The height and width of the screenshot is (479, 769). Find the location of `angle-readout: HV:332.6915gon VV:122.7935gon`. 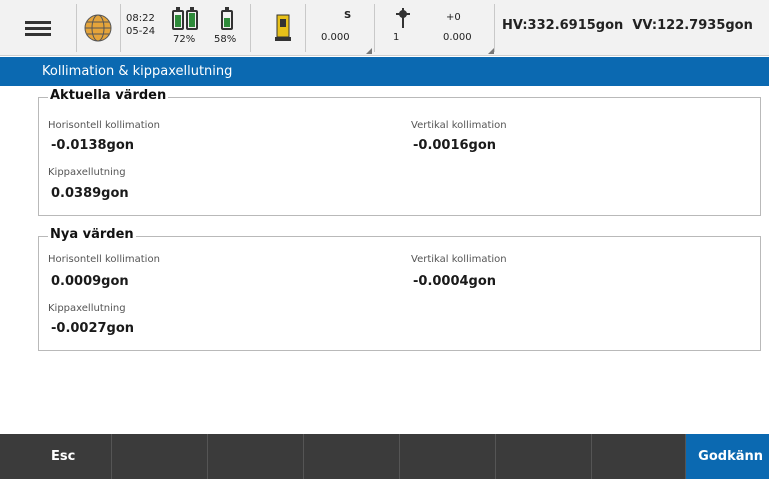

angle-readout: HV:332.6915gon VV:122.7935gon is located at coordinates (627, 25).